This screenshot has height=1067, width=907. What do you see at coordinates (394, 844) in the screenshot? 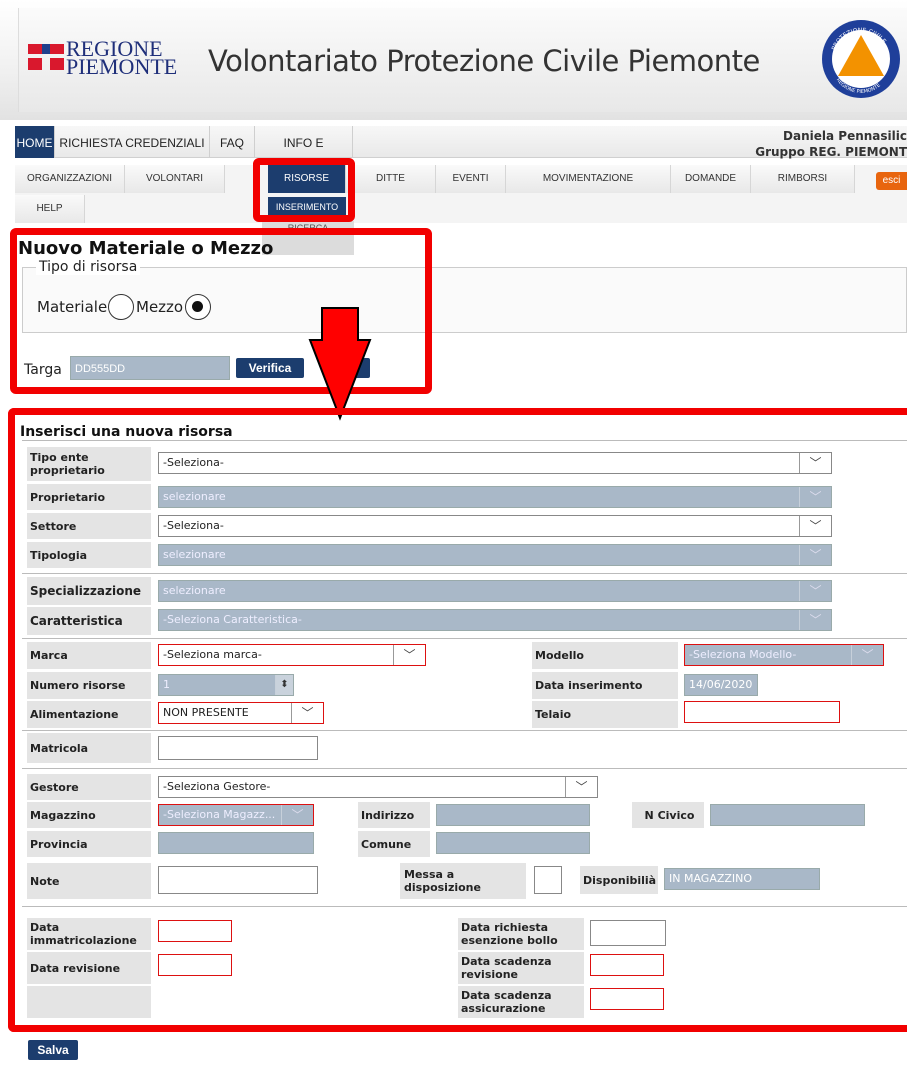
I see `comune-label: Comune` at bounding box center [394, 844].